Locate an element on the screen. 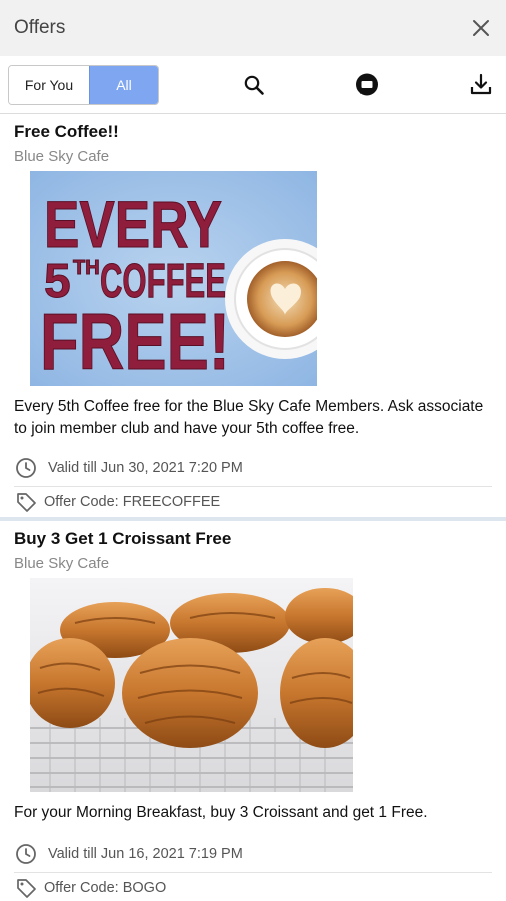  page-title: Offers is located at coordinates (40, 27).